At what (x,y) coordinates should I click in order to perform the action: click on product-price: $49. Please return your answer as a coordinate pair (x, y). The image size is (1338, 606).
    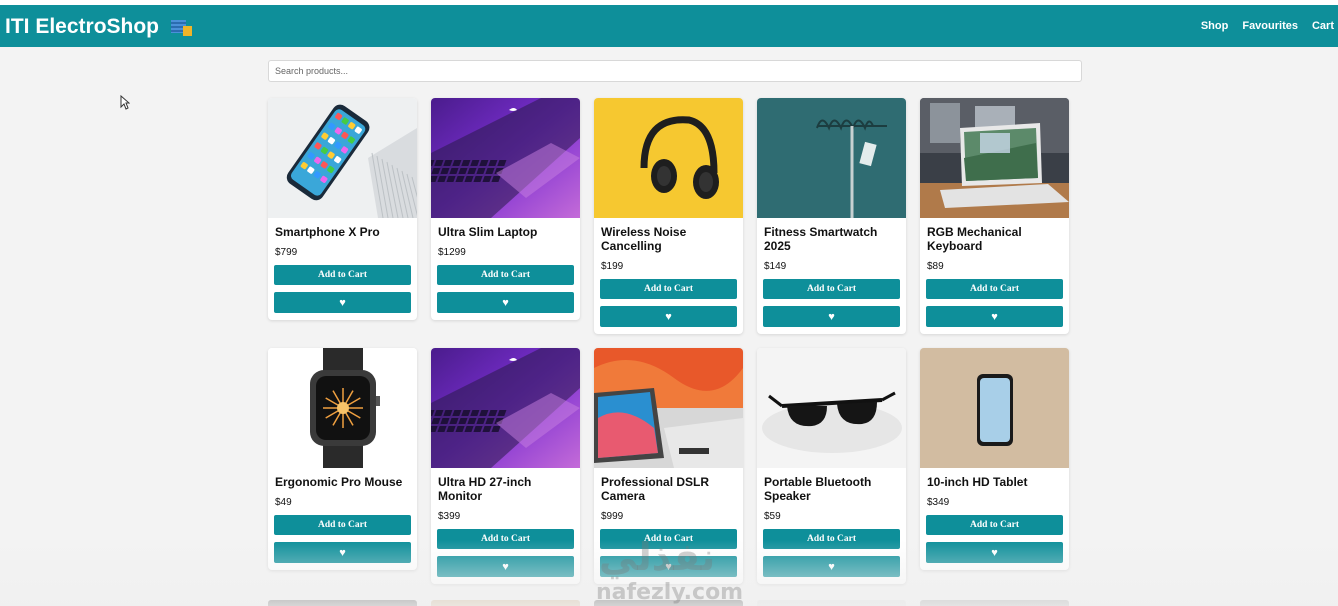
    Looking at the image, I should click on (283, 502).